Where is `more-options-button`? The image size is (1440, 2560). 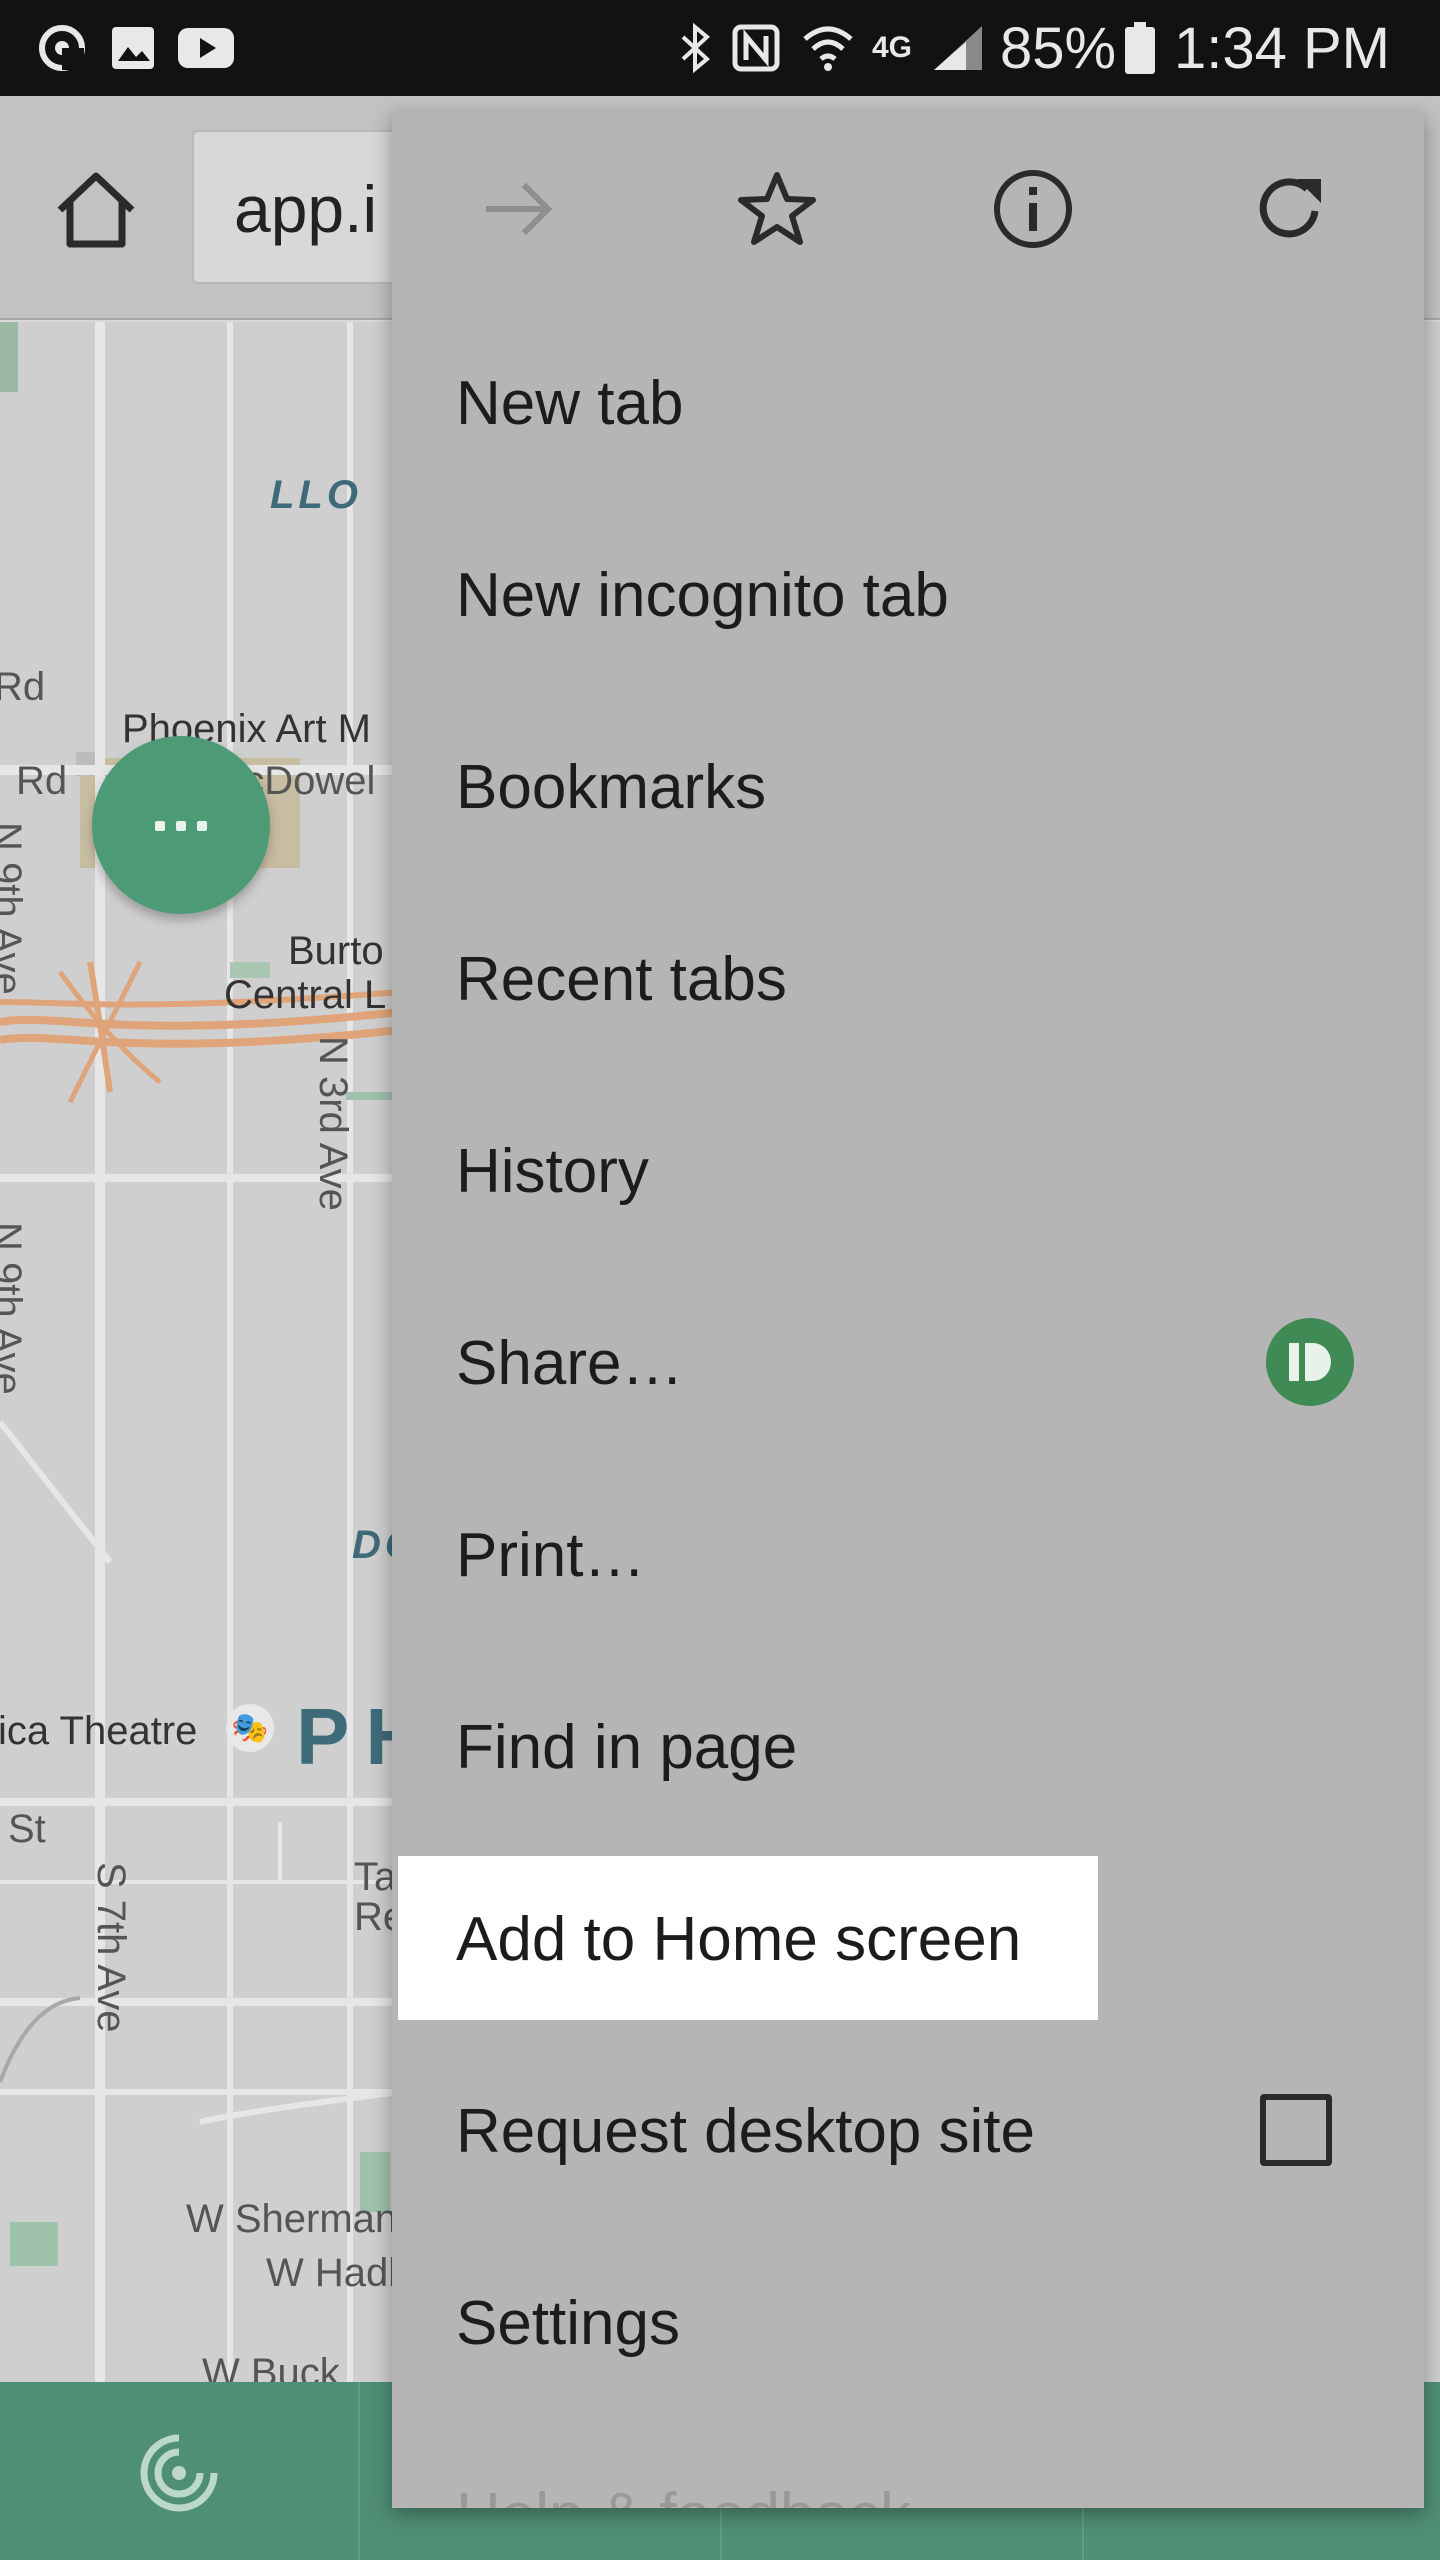
more-options-button is located at coordinates (181, 825).